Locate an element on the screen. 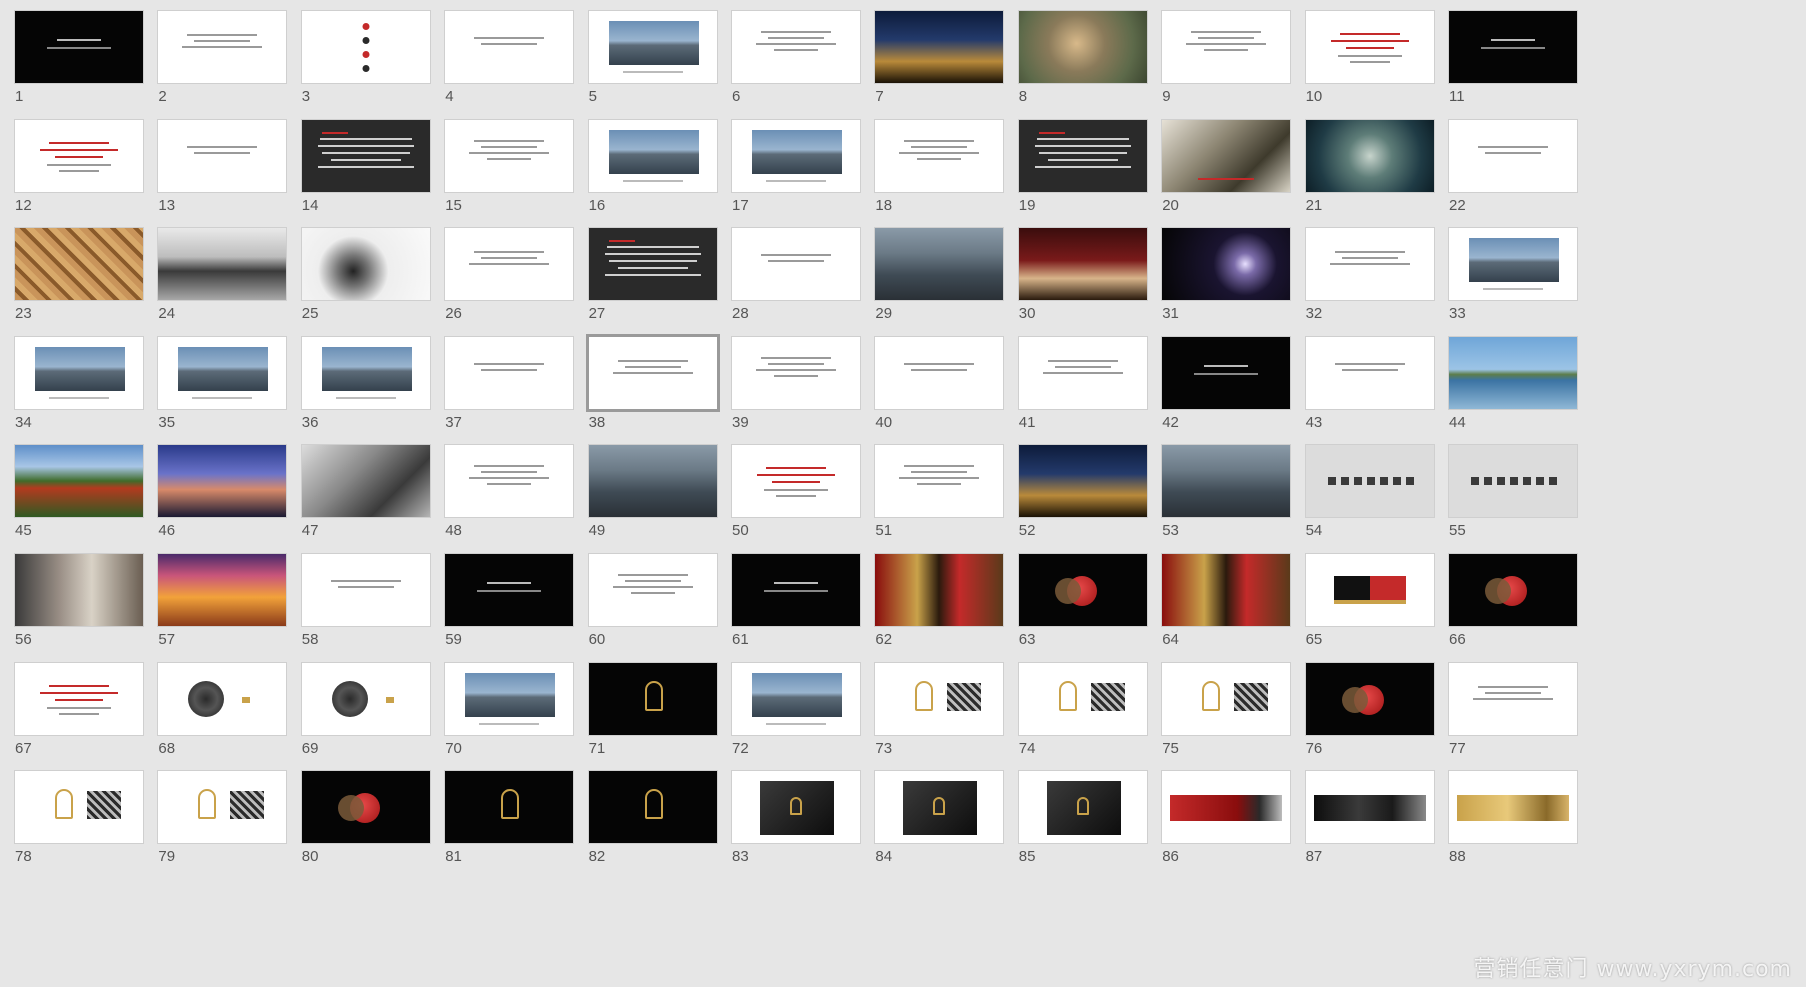 This screenshot has width=1806, height=987. slide-thumbnail-27: 27 is located at coordinates (652, 287).